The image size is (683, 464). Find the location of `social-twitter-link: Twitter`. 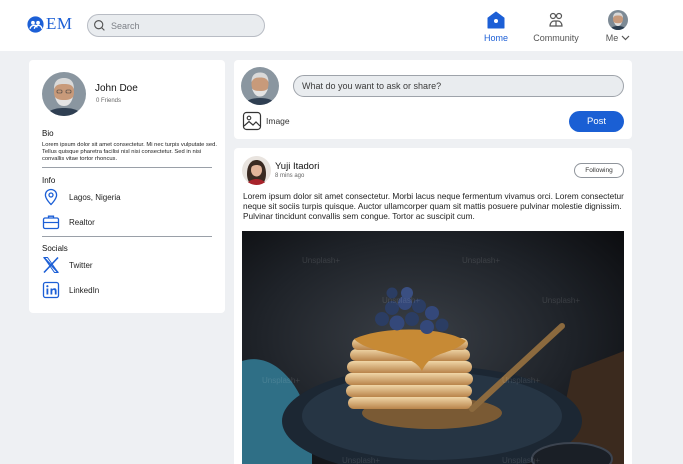

social-twitter-link: Twitter is located at coordinates (67, 265).